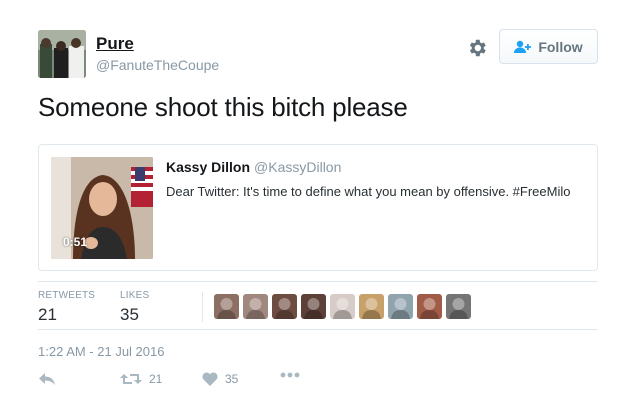 This screenshot has width=640, height=415. I want to click on follow-user-icon, so click(523, 47).